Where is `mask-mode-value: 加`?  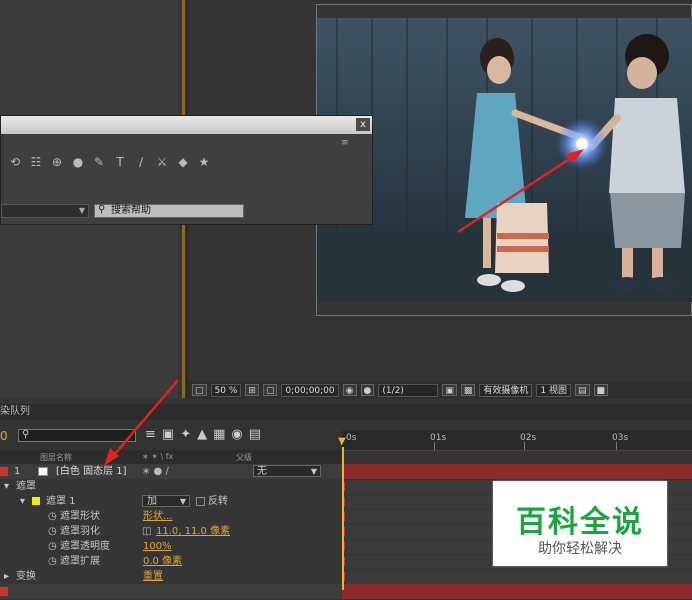
mask-mode-value: 加 is located at coordinates (152, 501).